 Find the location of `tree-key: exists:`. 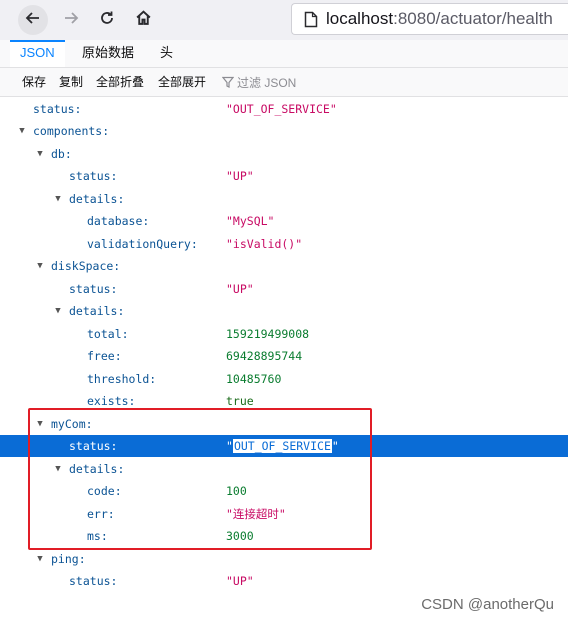

tree-key: exists: is located at coordinates (111, 401).